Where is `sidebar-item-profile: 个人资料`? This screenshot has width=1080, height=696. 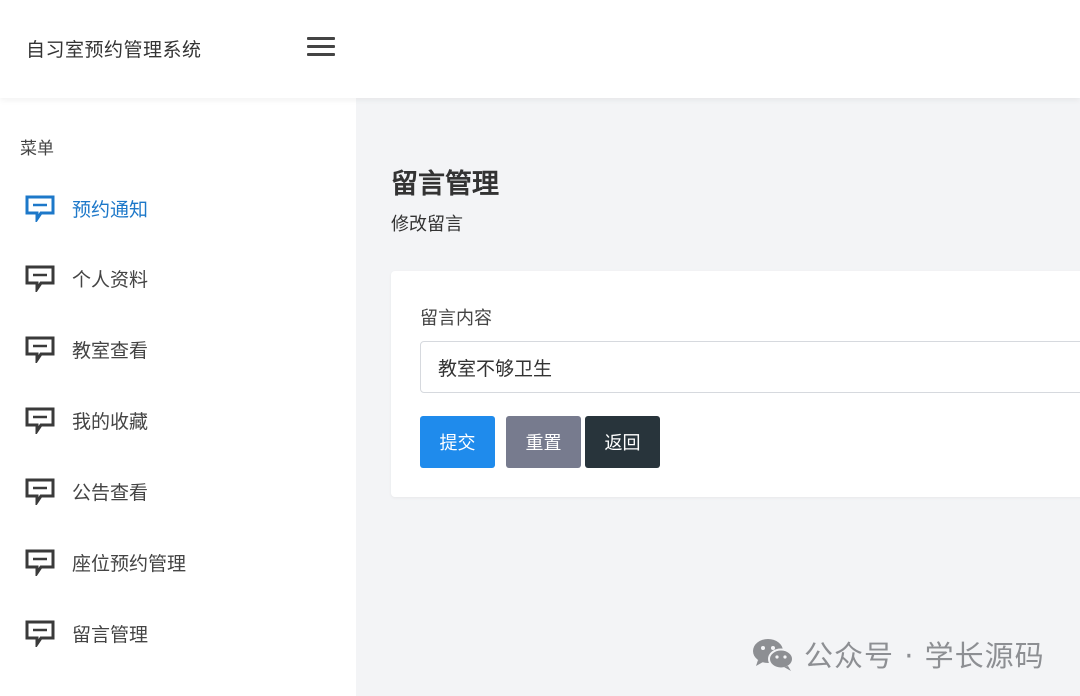
sidebar-item-profile: 个人资料 is located at coordinates (174, 278).